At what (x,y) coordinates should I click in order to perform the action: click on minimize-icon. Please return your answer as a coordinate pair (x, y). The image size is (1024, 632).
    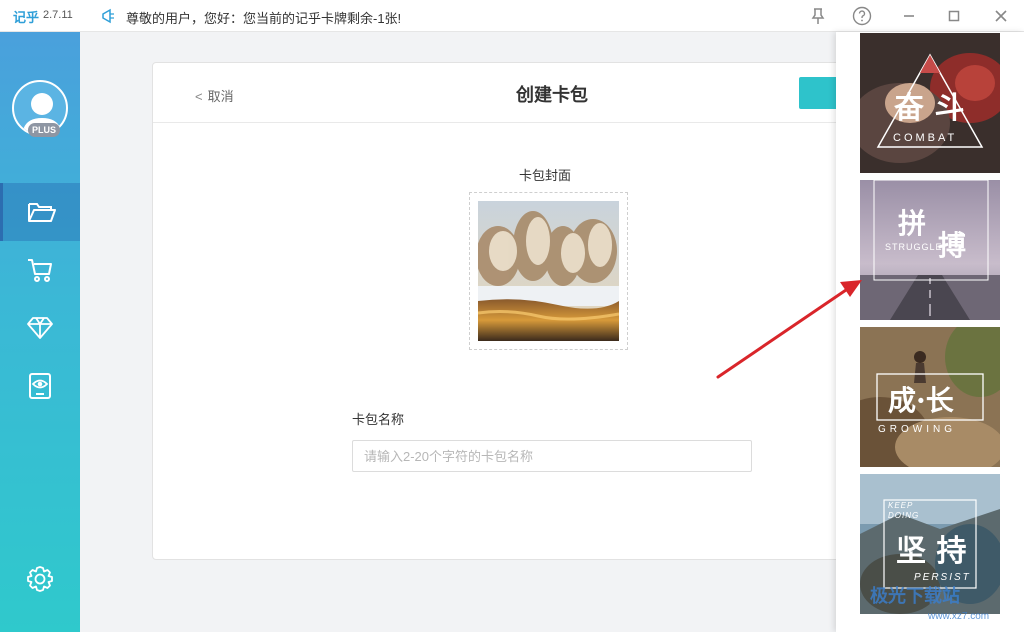
    Looking at the image, I should click on (909, 16).